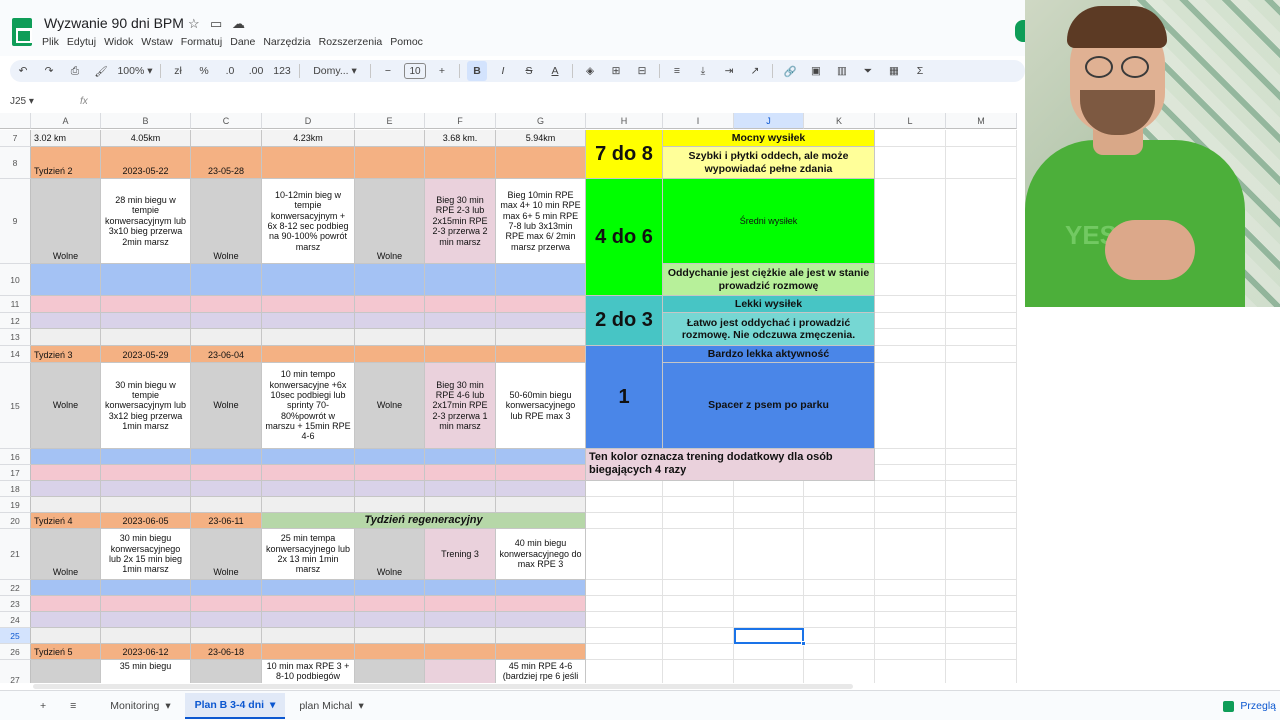 The height and width of the screenshot is (720, 1280). Describe the element at coordinates (66, 354) in the screenshot. I see `cell-week-header-a: Tydzień 3` at that location.